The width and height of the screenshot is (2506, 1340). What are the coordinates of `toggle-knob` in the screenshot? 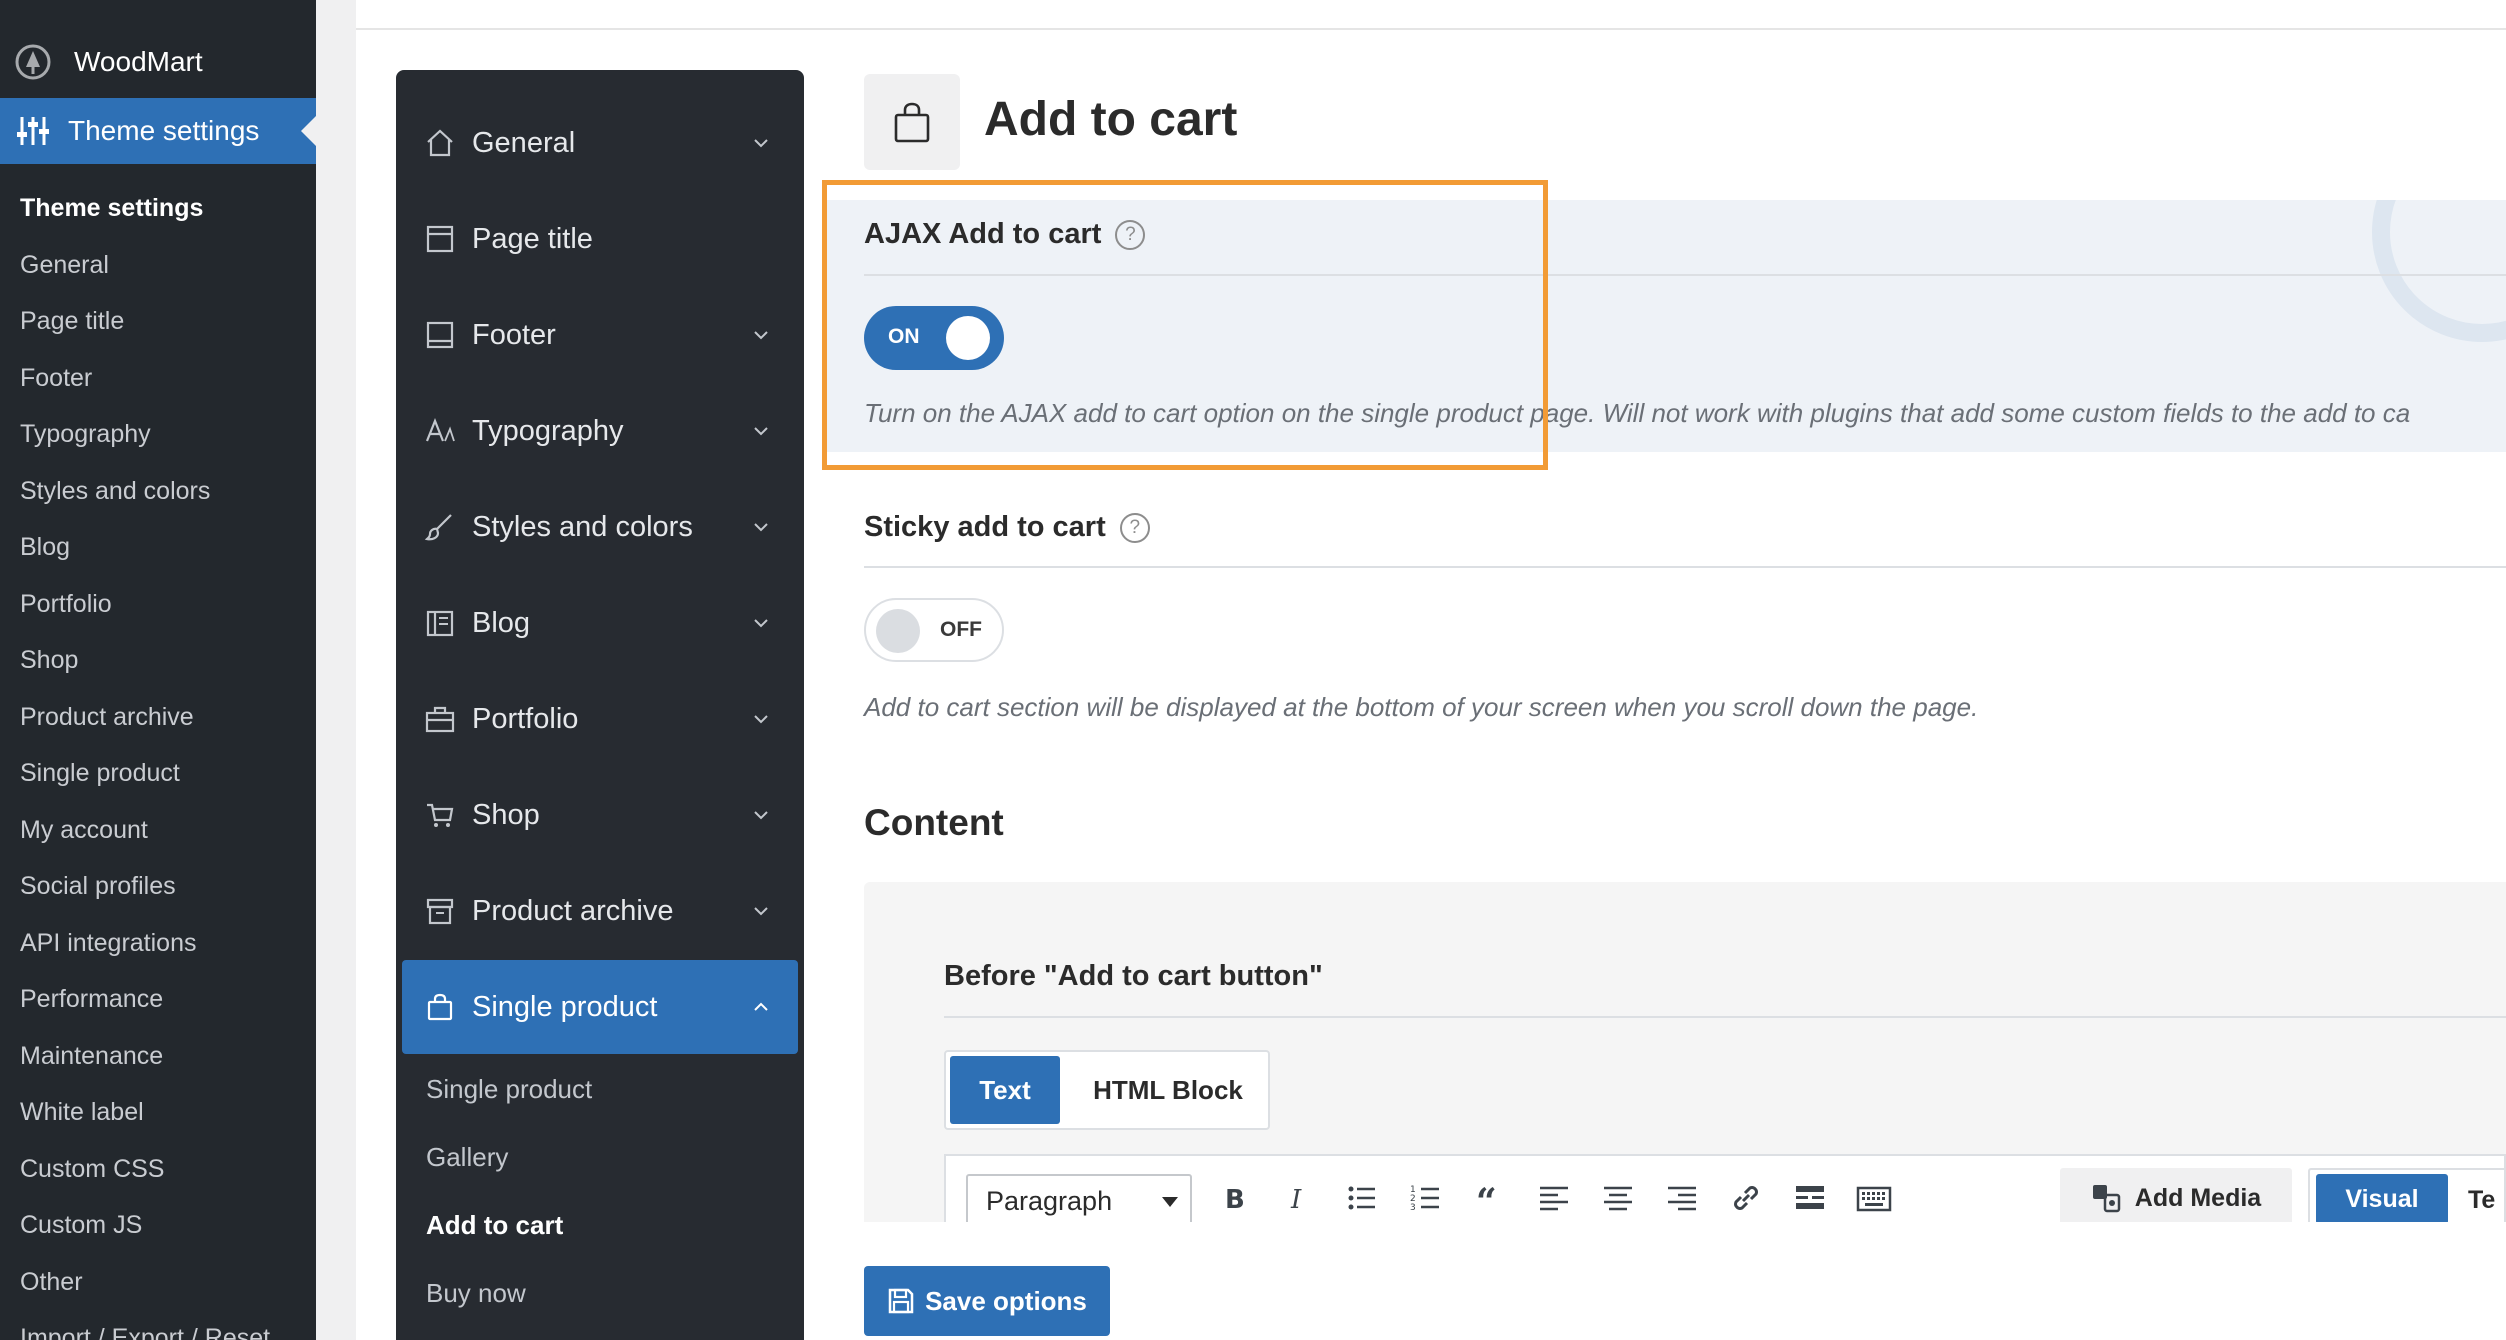 It's located at (898, 631).